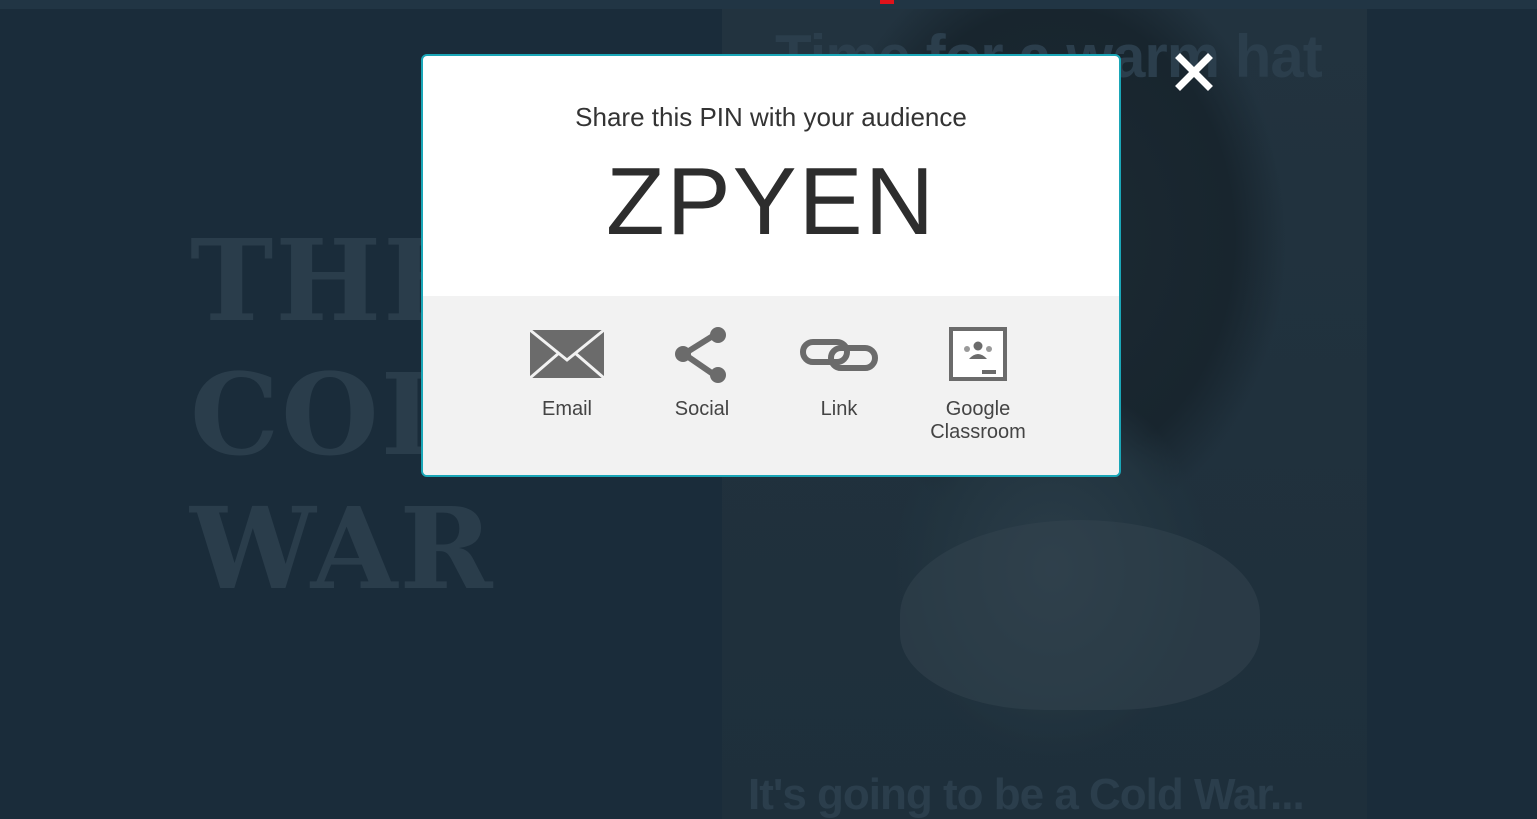 The width and height of the screenshot is (1537, 819). I want to click on modal-header: Share this PIN with your audience ZPYEN, so click(771, 176).